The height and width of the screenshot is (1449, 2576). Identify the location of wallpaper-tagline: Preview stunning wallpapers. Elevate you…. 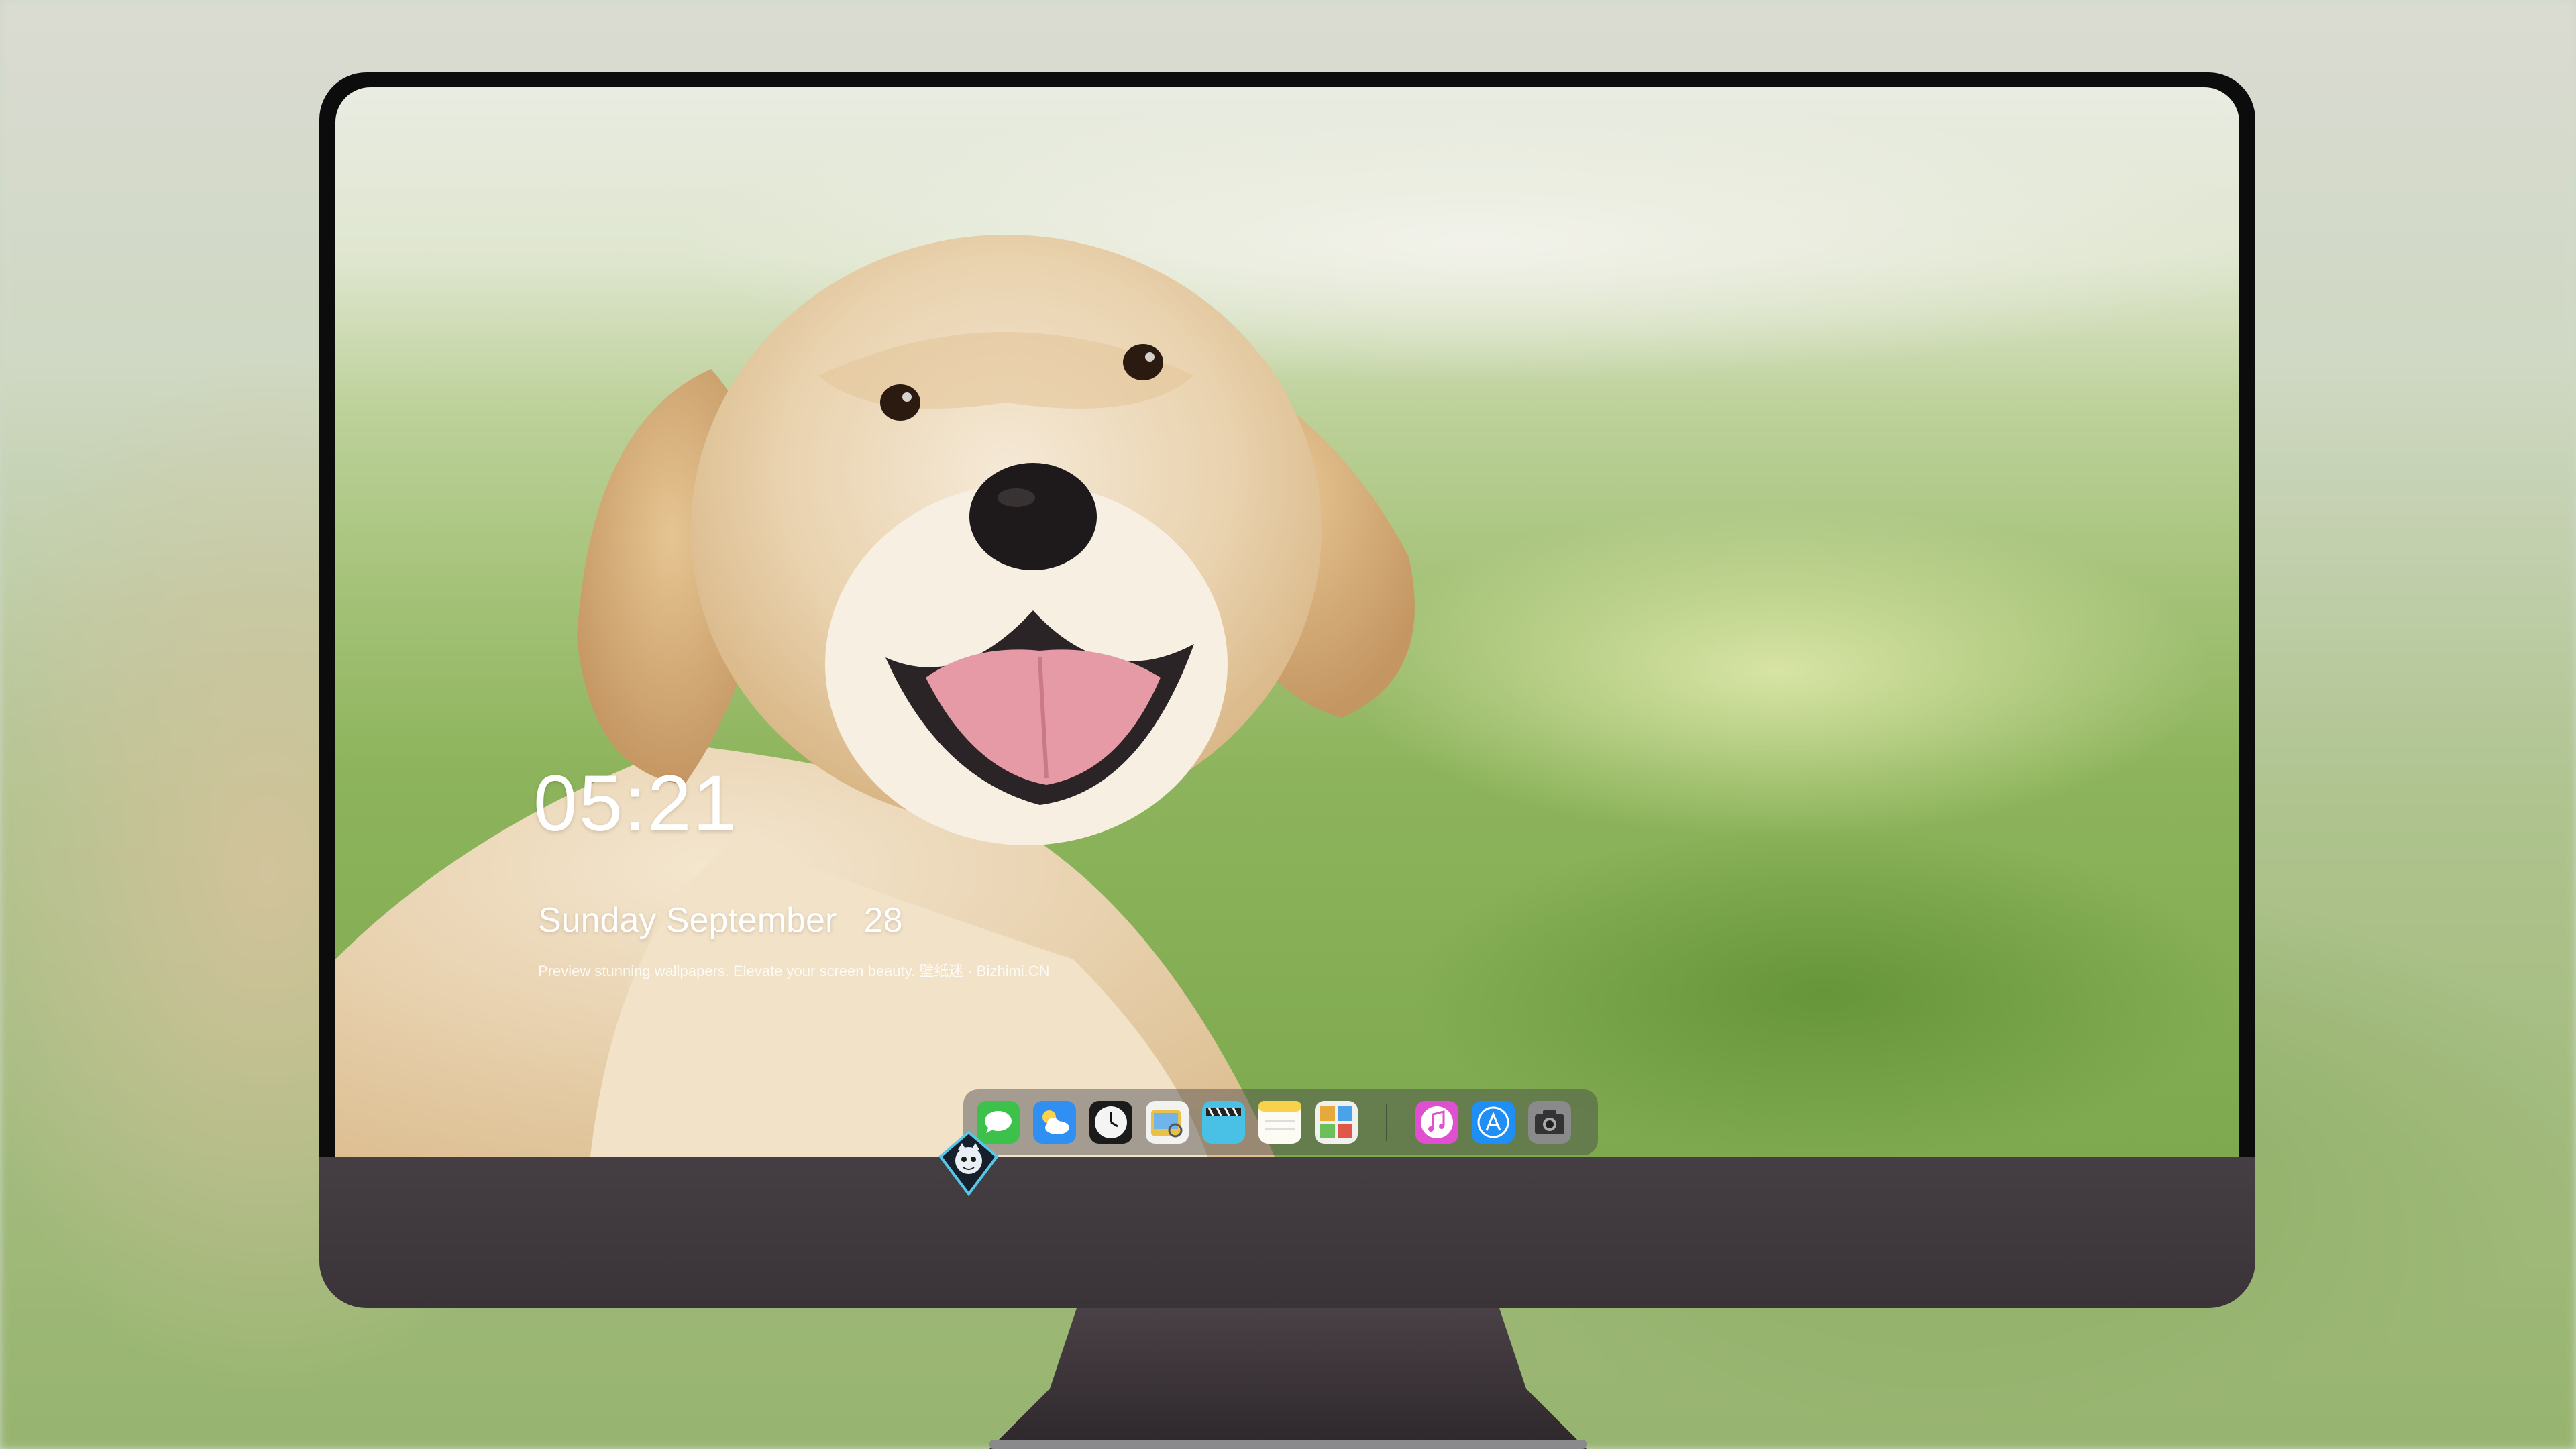
(794, 971).